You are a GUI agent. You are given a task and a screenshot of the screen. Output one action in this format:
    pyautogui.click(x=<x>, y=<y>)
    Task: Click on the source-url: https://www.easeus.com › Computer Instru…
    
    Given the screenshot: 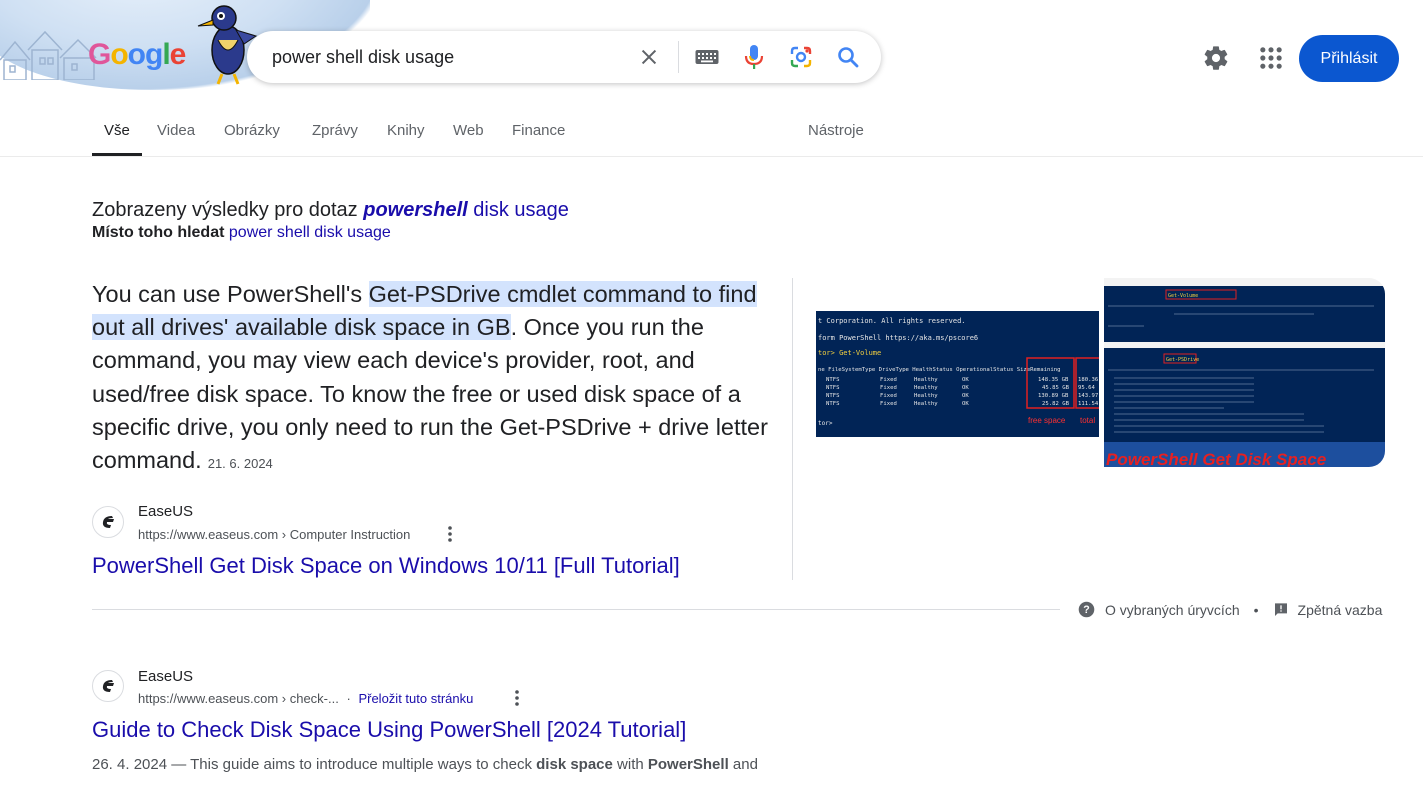 What is the action you would take?
    pyautogui.click(x=274, y=534)
    